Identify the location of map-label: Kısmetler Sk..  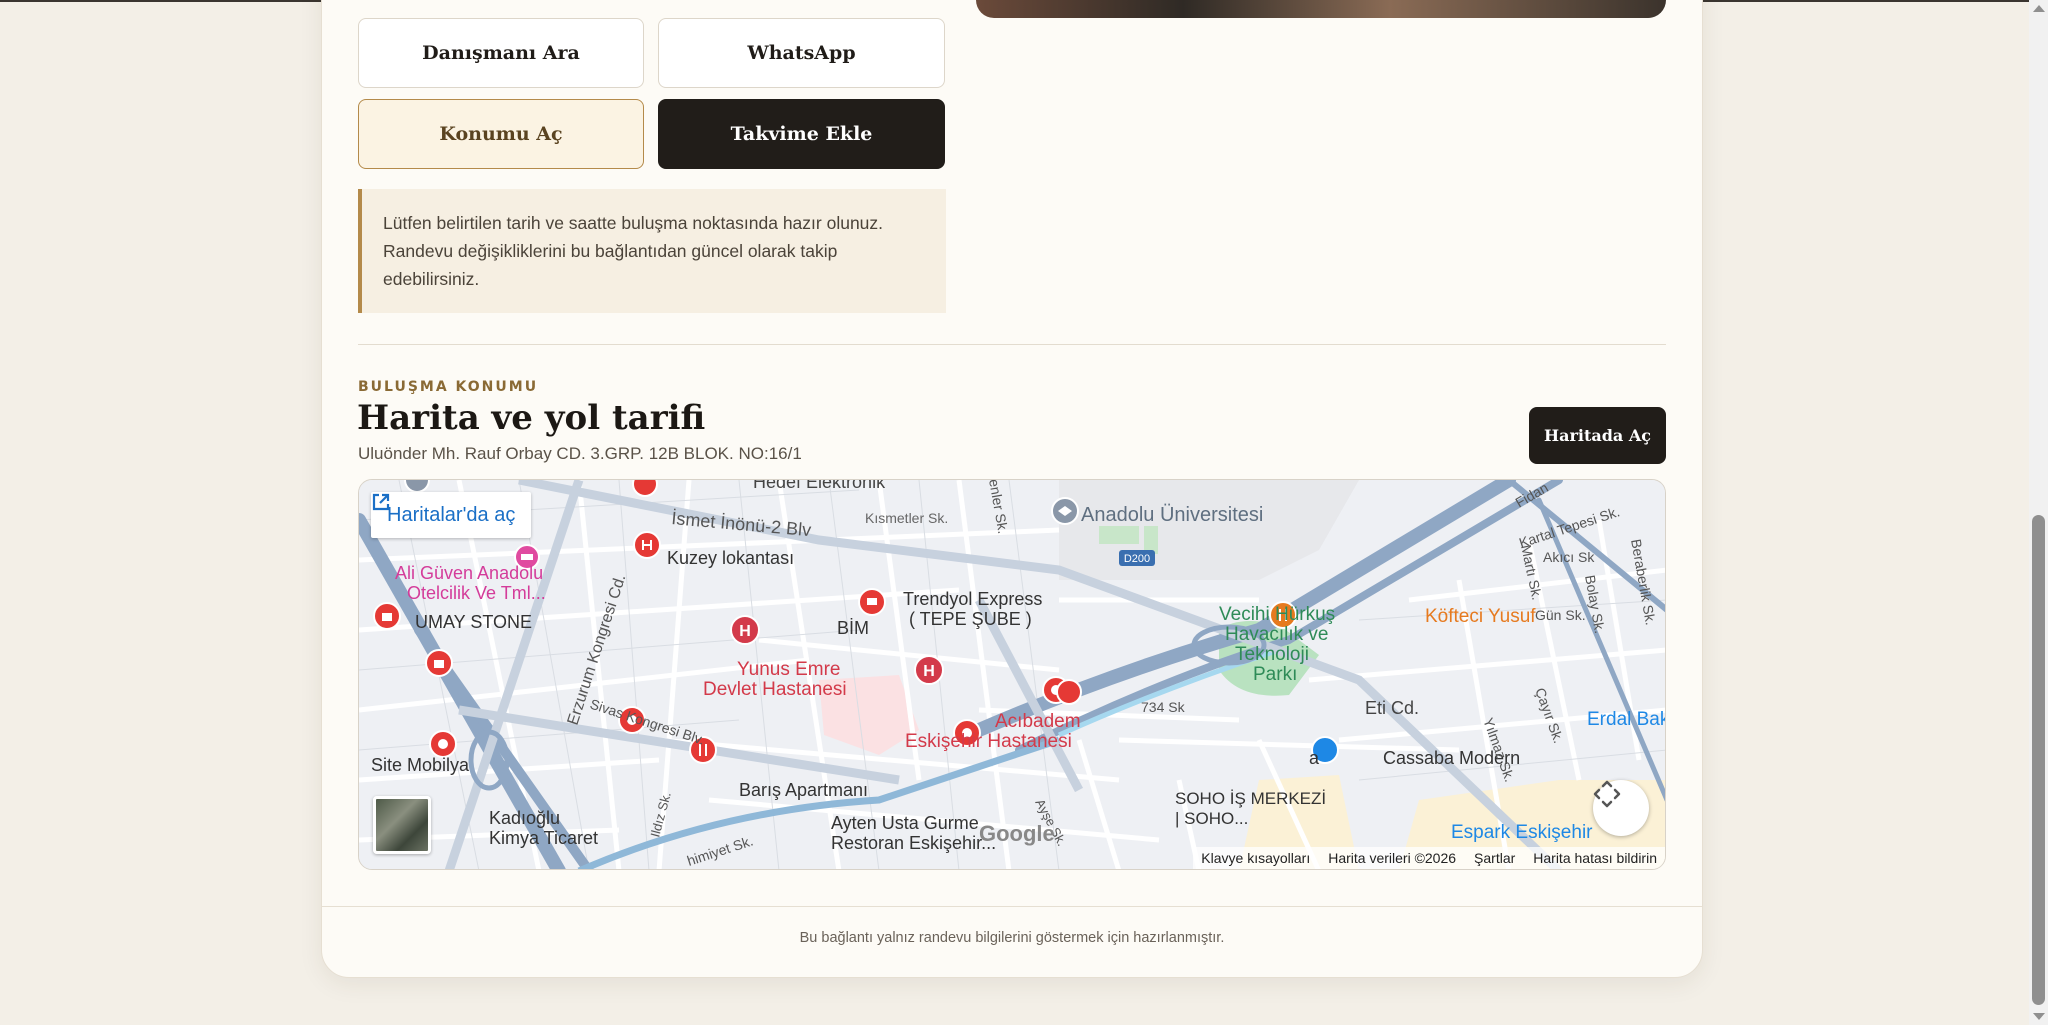
(906, 518).